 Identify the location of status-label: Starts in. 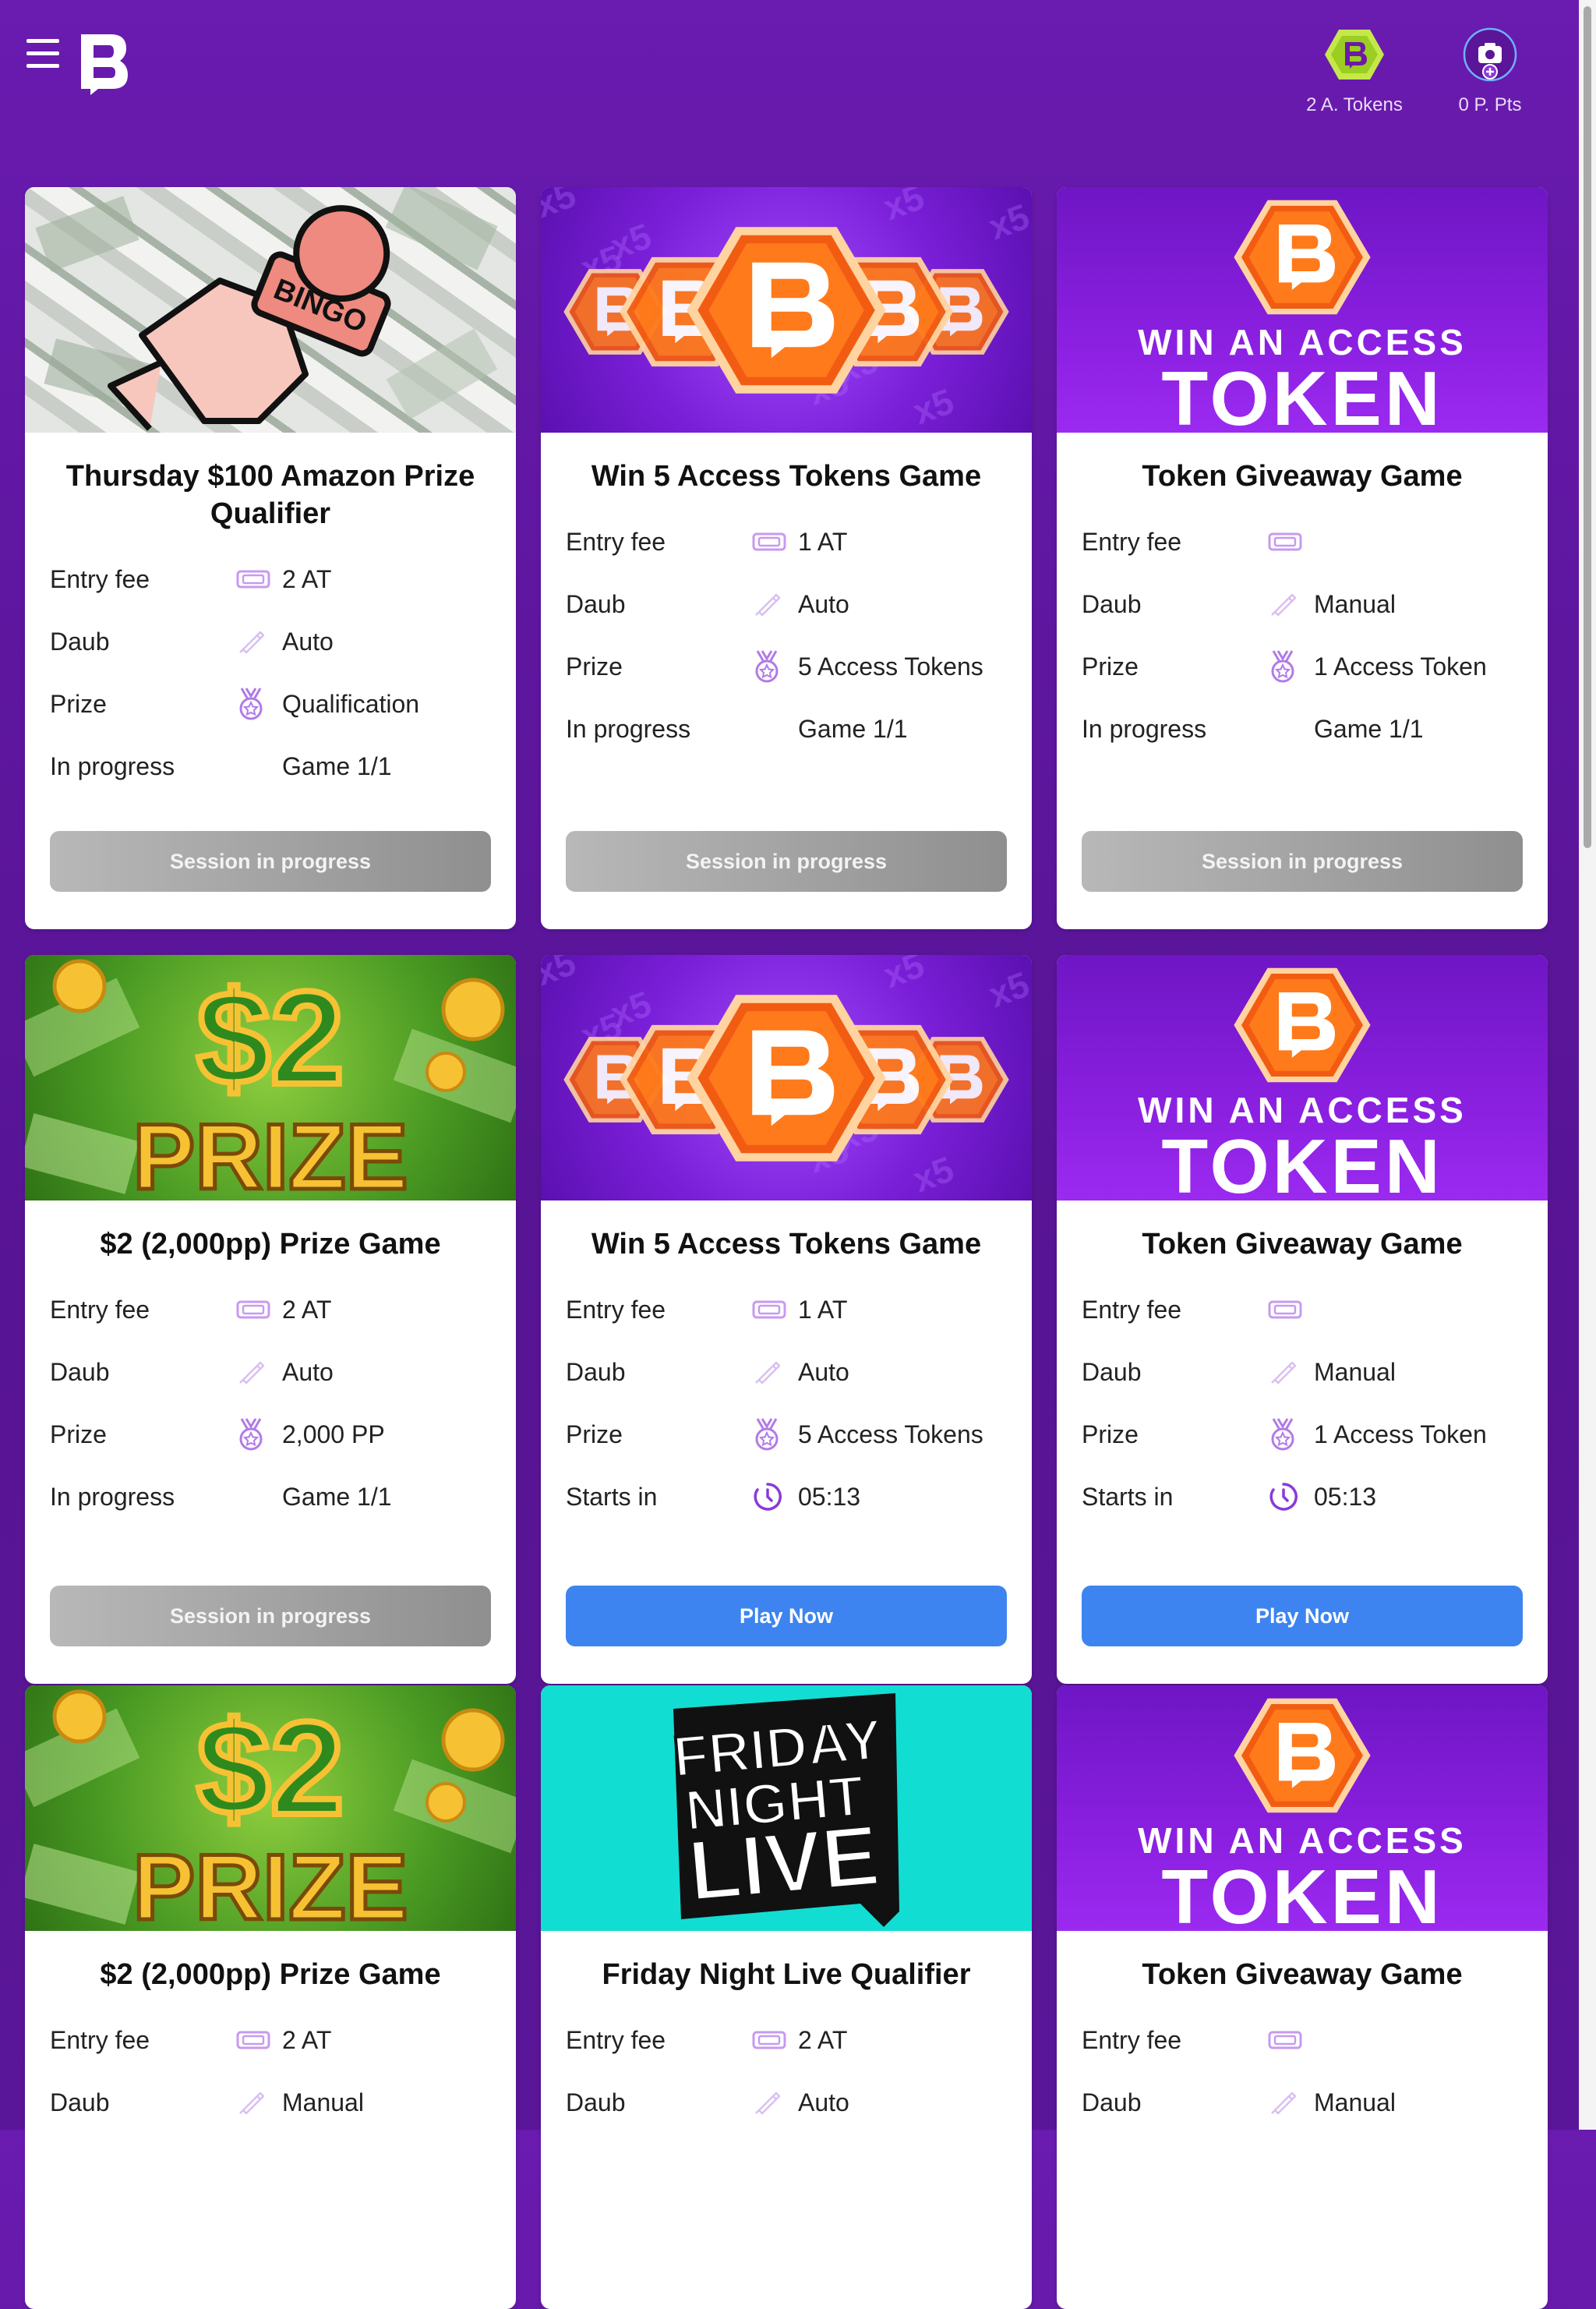
(612, 1496).